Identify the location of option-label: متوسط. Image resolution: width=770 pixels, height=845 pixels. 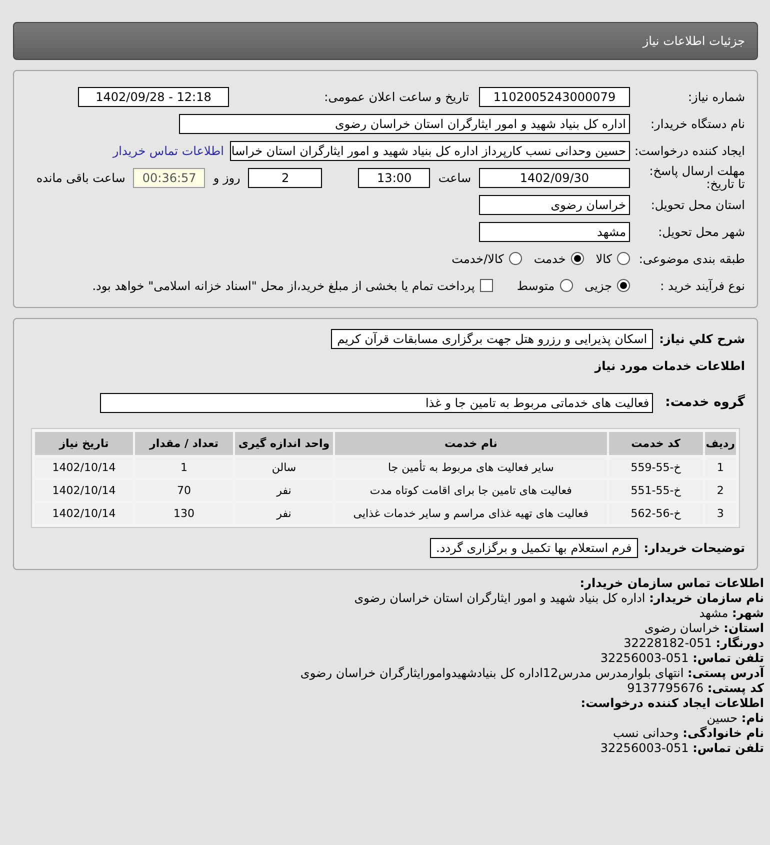
(535, 285).